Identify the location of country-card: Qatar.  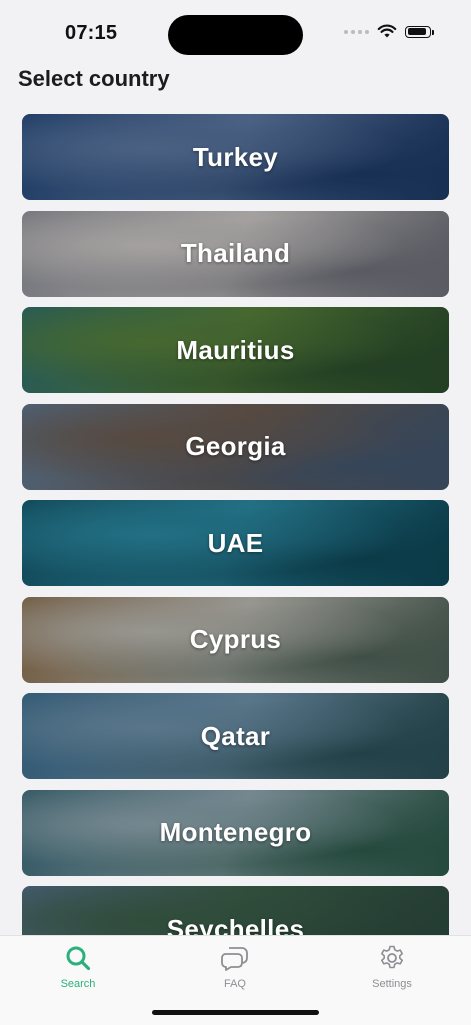
(235, 736).